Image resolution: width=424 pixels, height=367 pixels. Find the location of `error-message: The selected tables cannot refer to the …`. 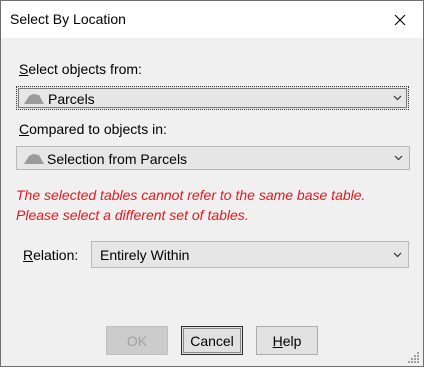

error-message: The selected tables cannot refer to the … is located at coordinates (190, 205).